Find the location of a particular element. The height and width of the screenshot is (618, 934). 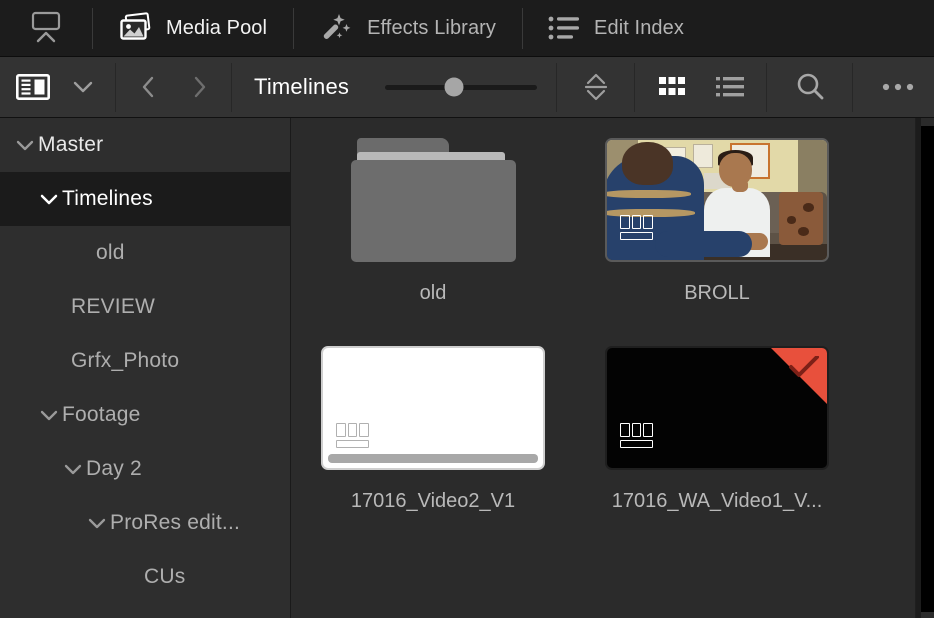

interview-scene-image is located at coordinates (717, 199).